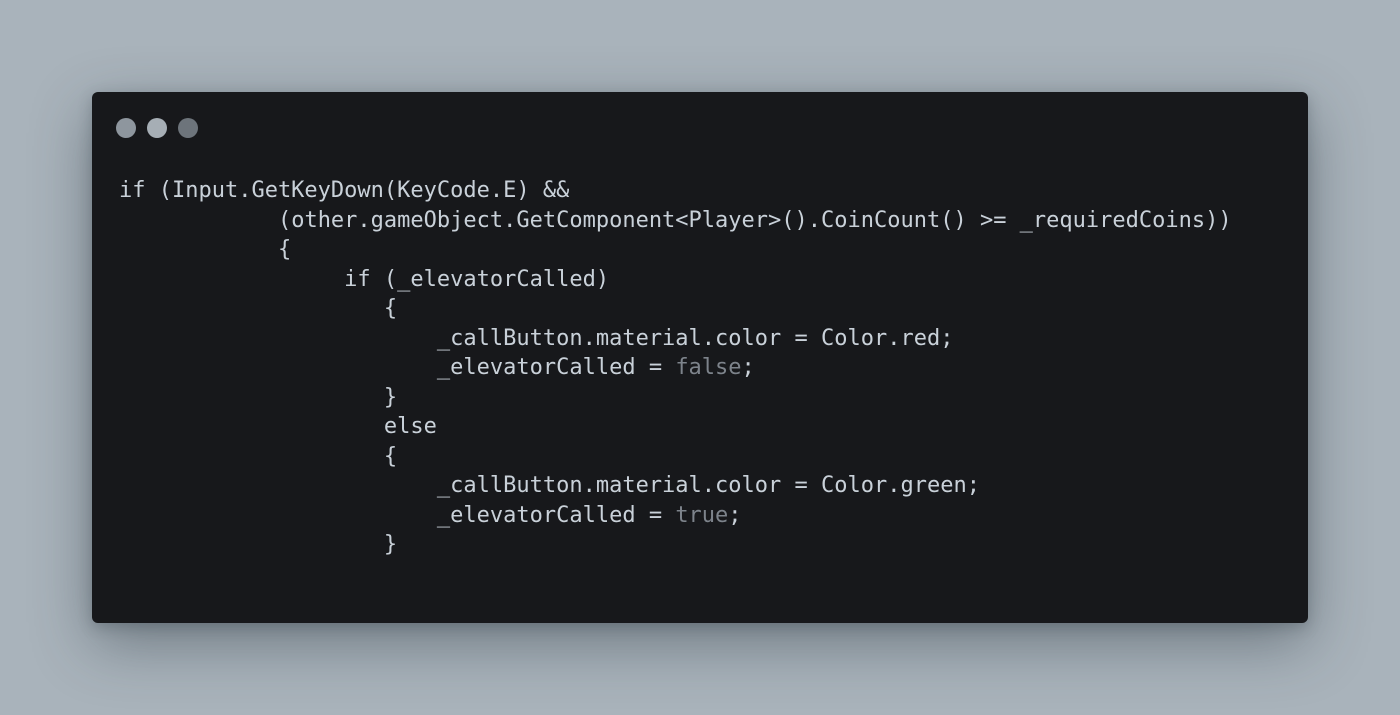  I want to click on code-keyword: false, so click(708, 367).